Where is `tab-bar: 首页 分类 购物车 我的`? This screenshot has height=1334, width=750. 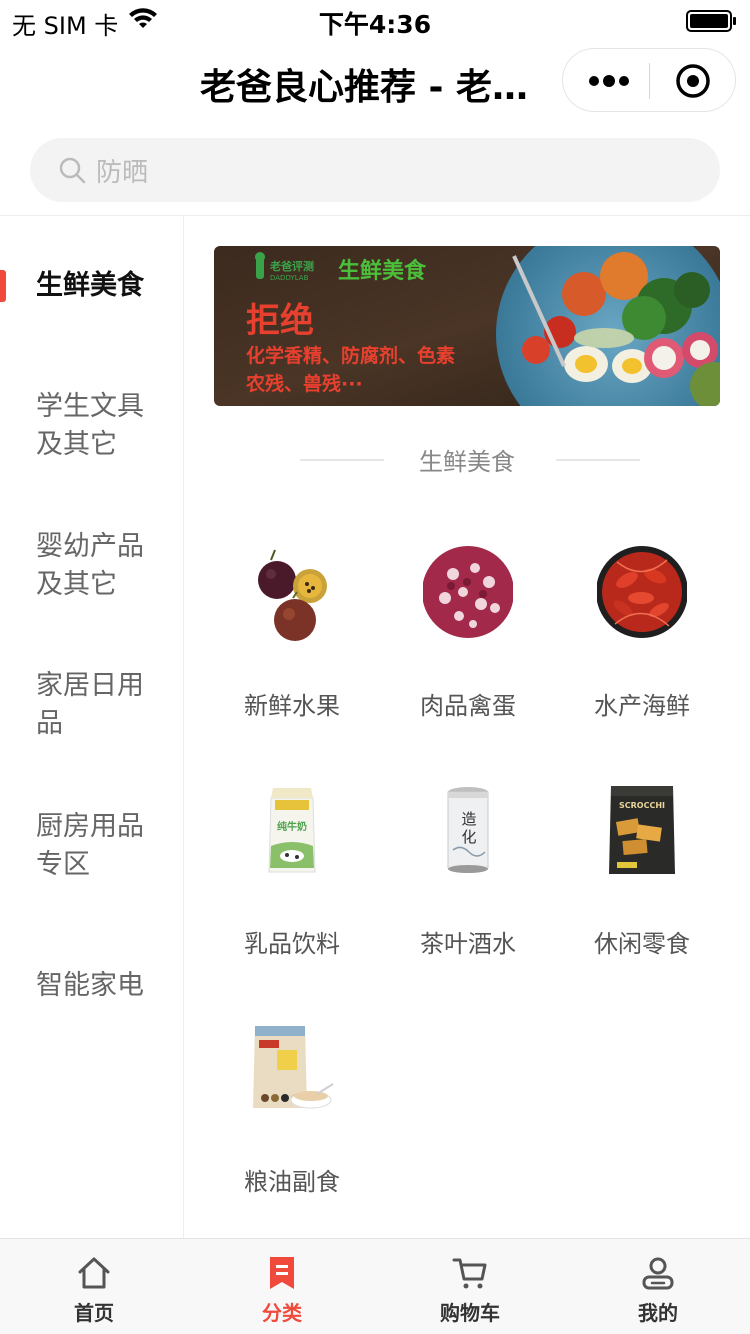 tab-bar: 首页 分类 购物车 我的 is located at coordinates (375, 1286).